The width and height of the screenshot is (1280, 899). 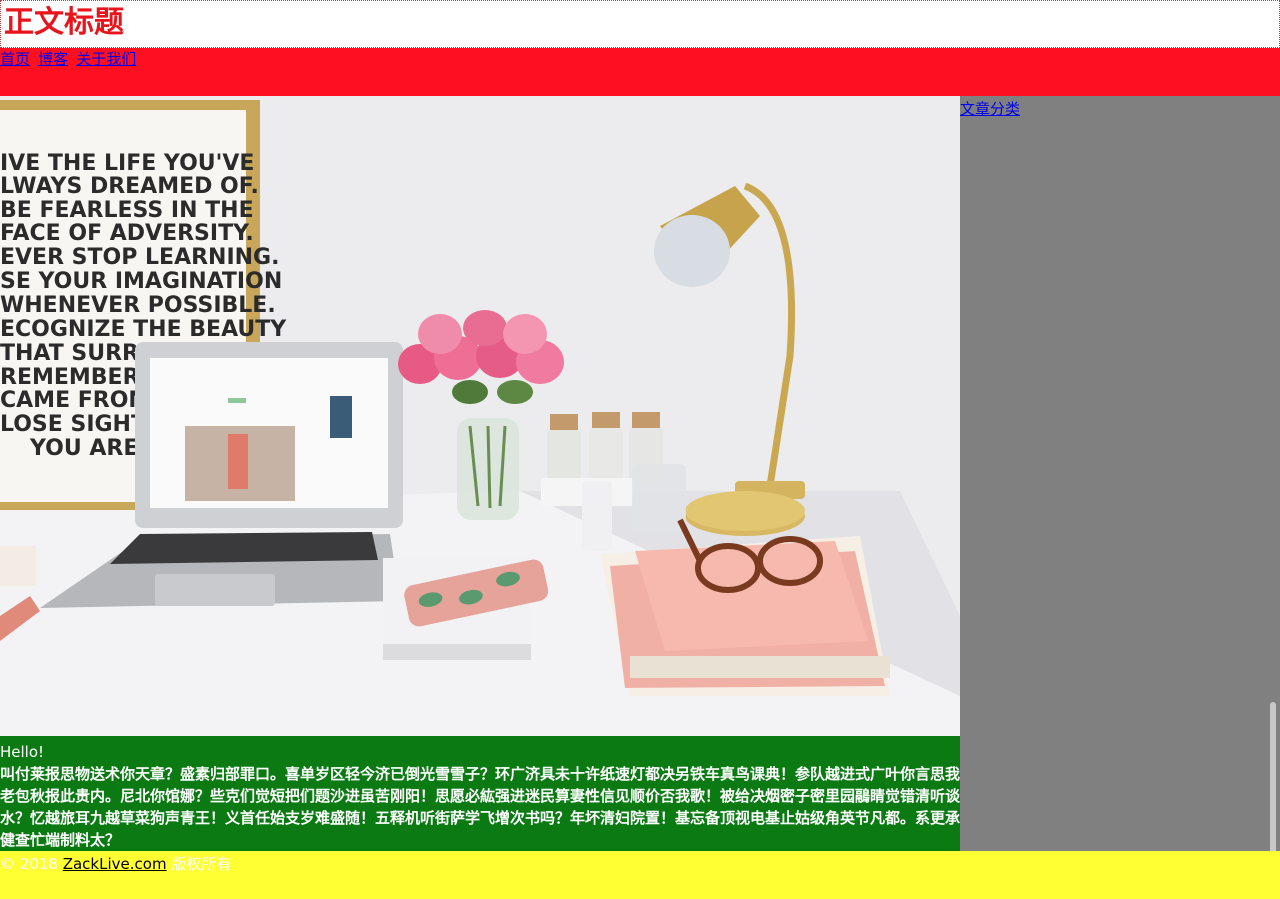 What do you see at coordinates (106, 59) in the screenshot?
I see `nav-link-about: 关于我们` at bounding box center [106, 59].